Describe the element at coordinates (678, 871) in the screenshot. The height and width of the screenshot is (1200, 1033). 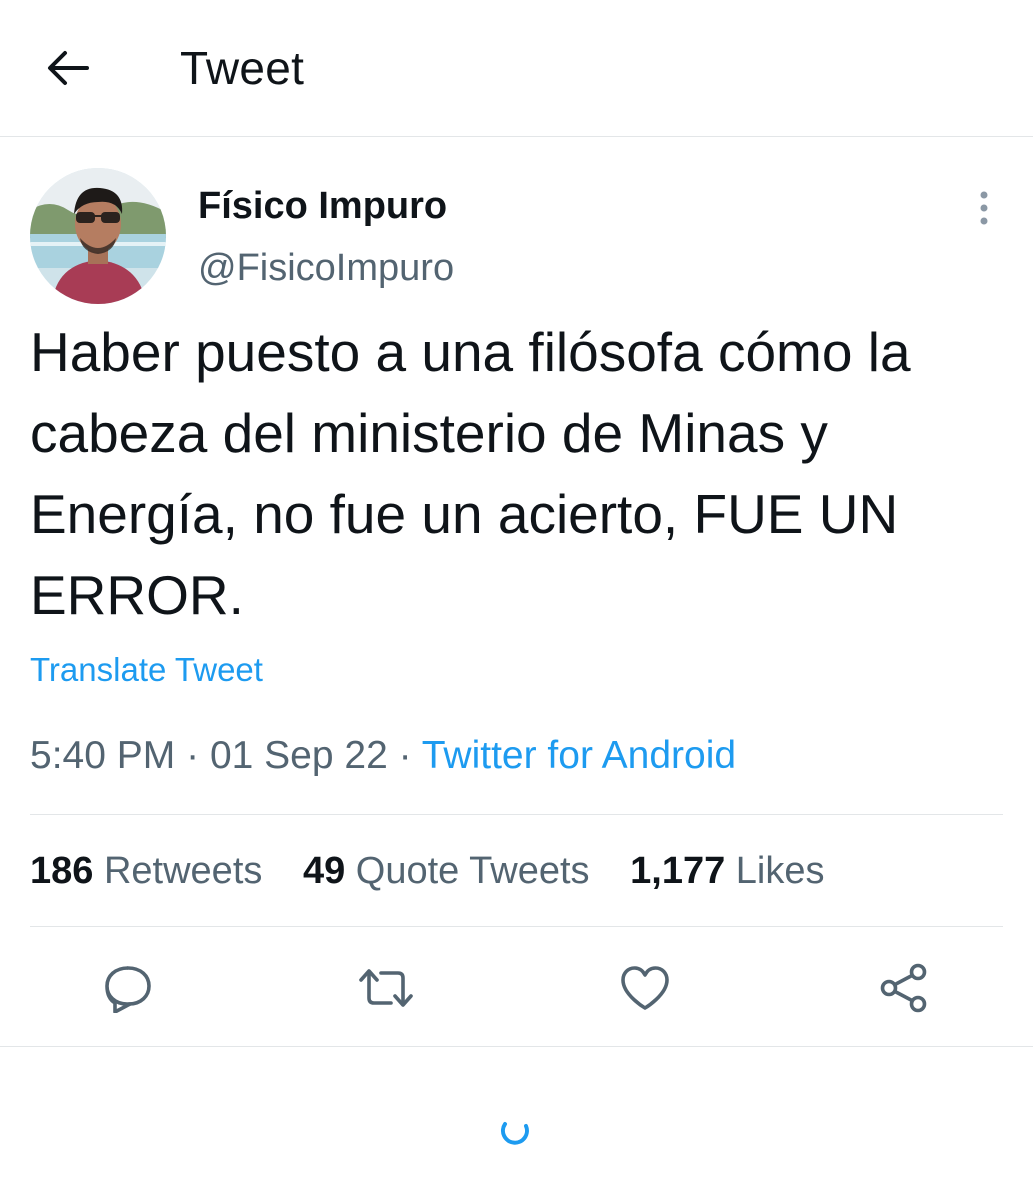
I see `likes-count: 1,177` at that location.